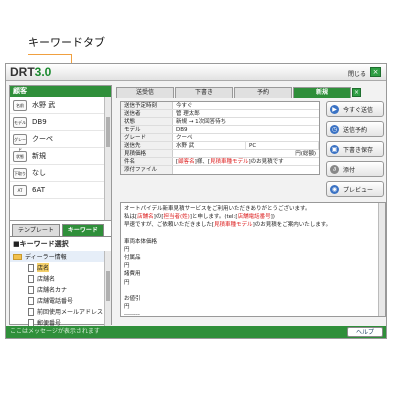 The width and height of the screenshot is (400, 400). I want to click on close-button: ×, so click(375, 72).